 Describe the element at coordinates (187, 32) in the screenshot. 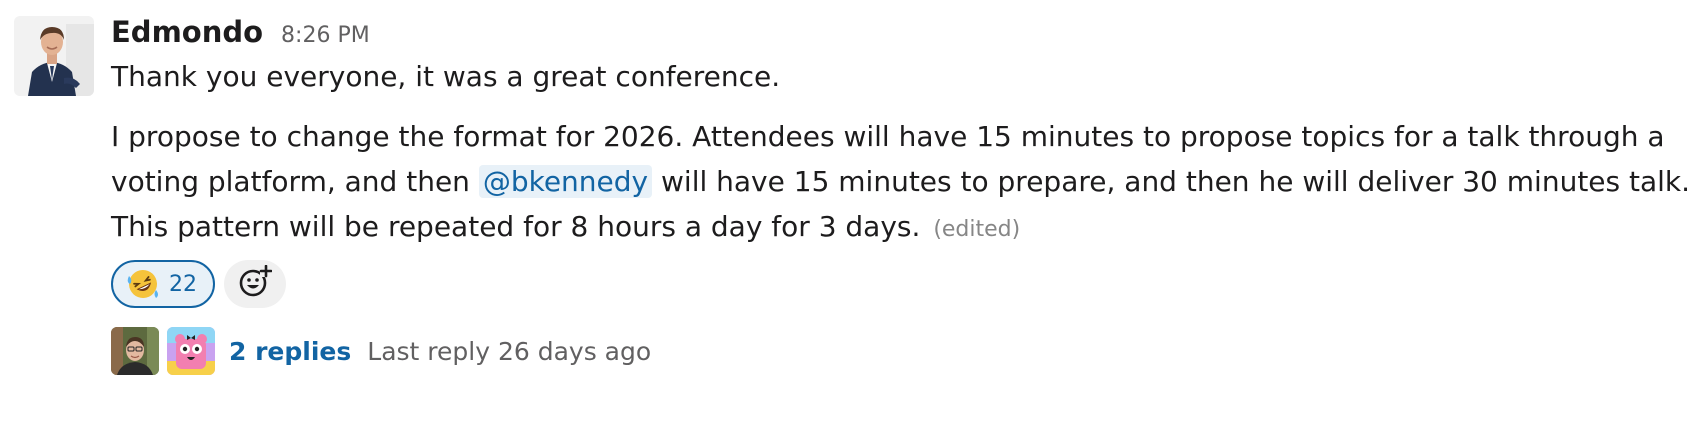

I see `sender-name: Edmondo` at that location.